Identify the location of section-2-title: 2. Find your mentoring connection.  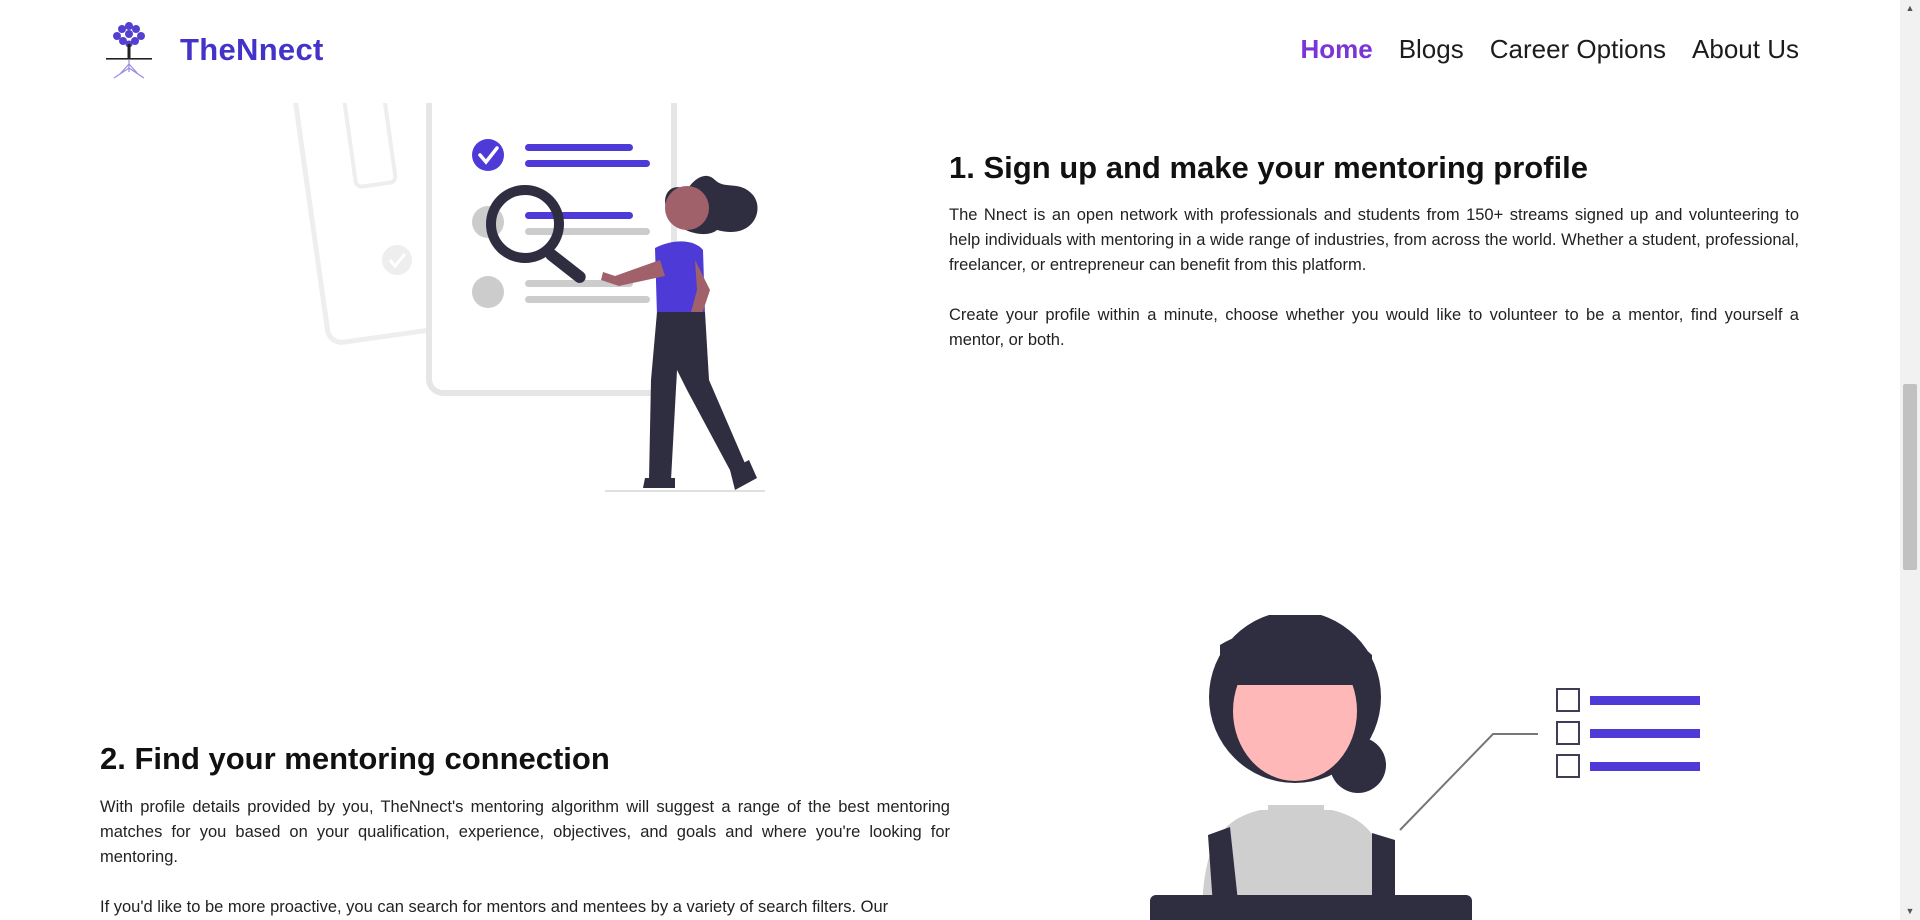
(355, 758).